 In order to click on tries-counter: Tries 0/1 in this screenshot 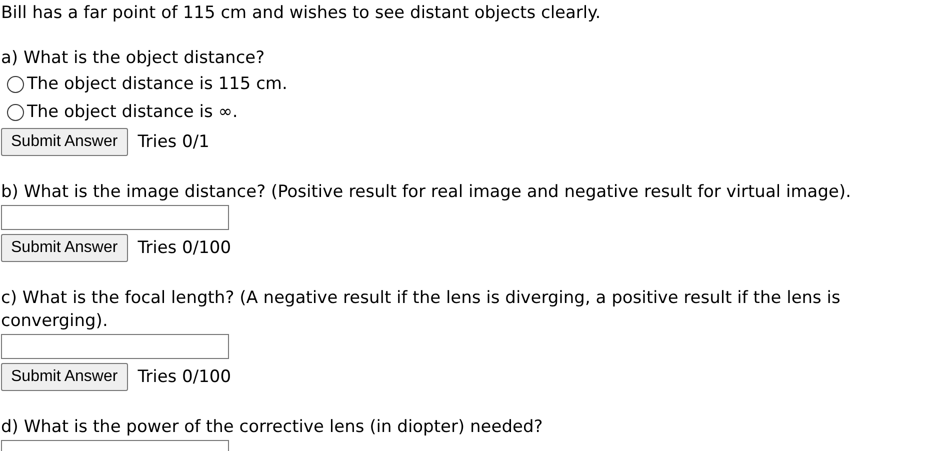, I will do `click(174, 142)`.